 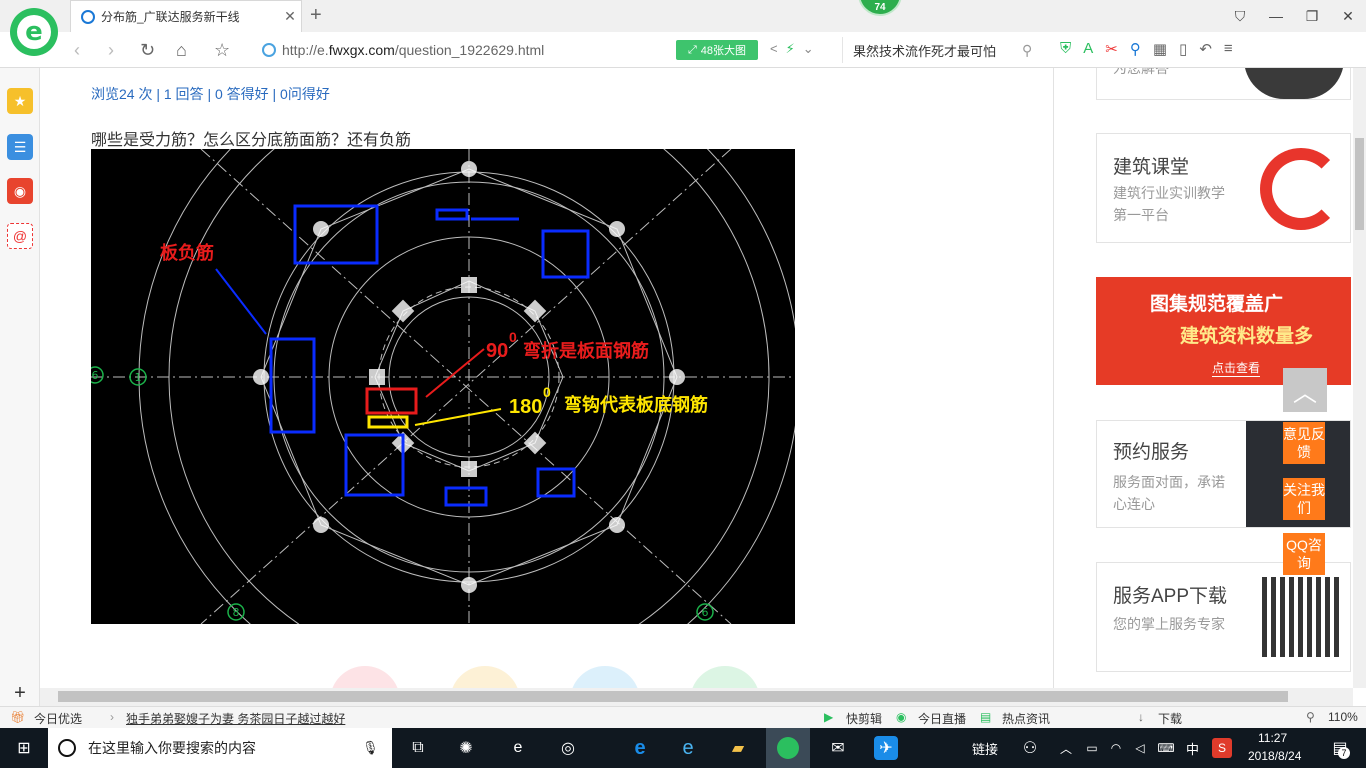 What do you see at coordinates (34, 32) in the screenshot?
I see `browser-logo-icon: e` at bounding box center [34, 32].